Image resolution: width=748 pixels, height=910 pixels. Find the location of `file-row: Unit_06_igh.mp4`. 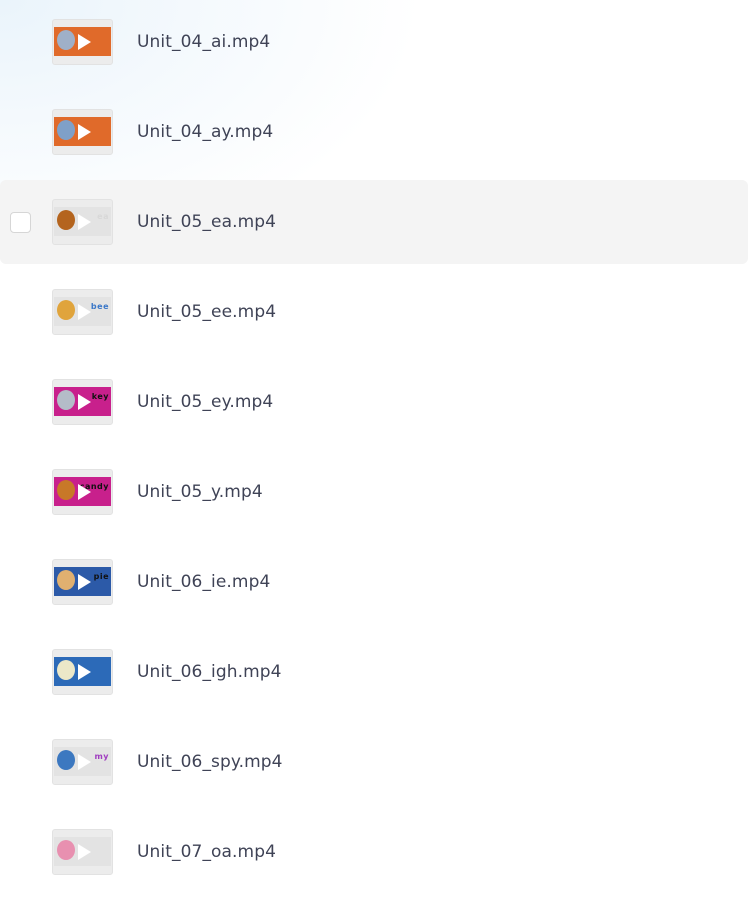

file-row: Unit_06_igh.mp4 is located at coordinates (374, 672).